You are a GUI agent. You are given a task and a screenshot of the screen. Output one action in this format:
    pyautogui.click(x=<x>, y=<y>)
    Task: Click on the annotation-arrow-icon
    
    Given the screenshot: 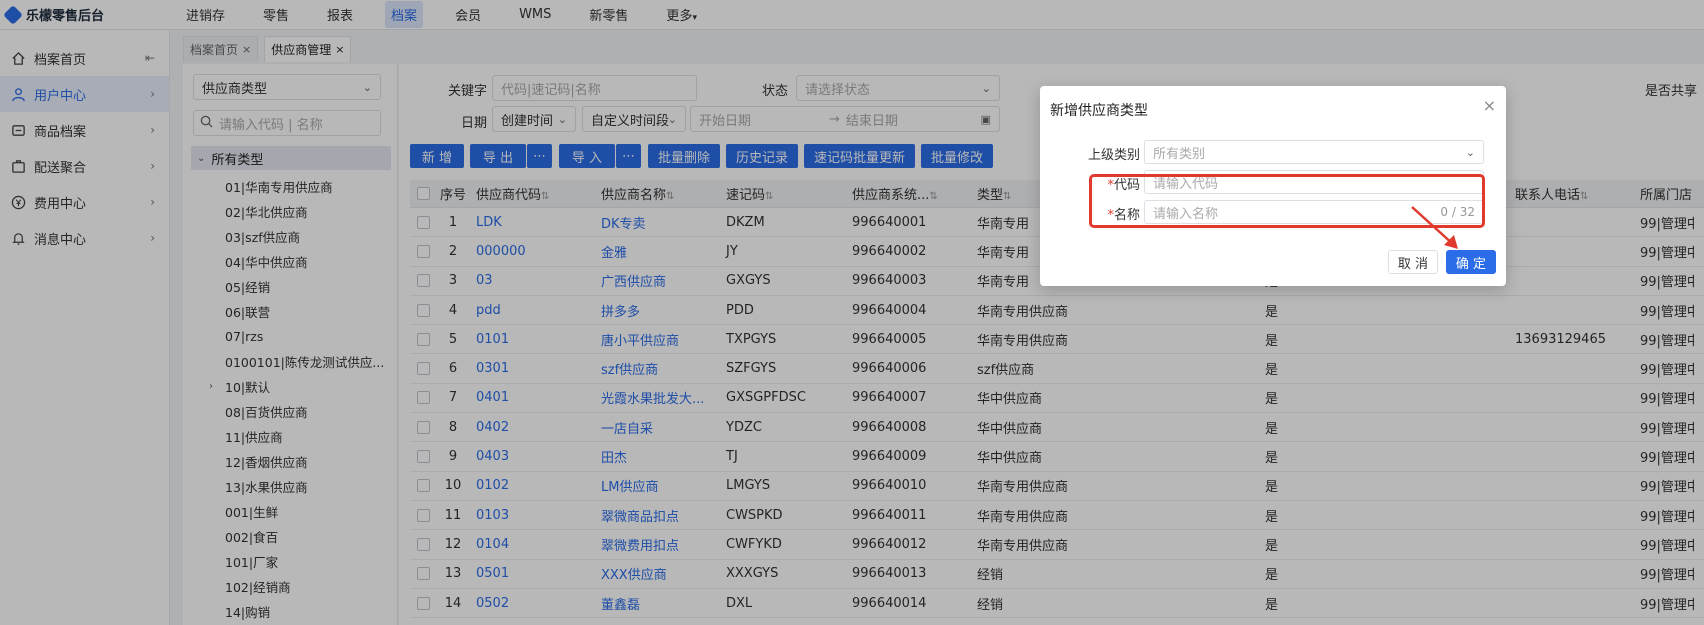 What is the action you would take?
    pyautogui.click(x=1434, y=227)
    